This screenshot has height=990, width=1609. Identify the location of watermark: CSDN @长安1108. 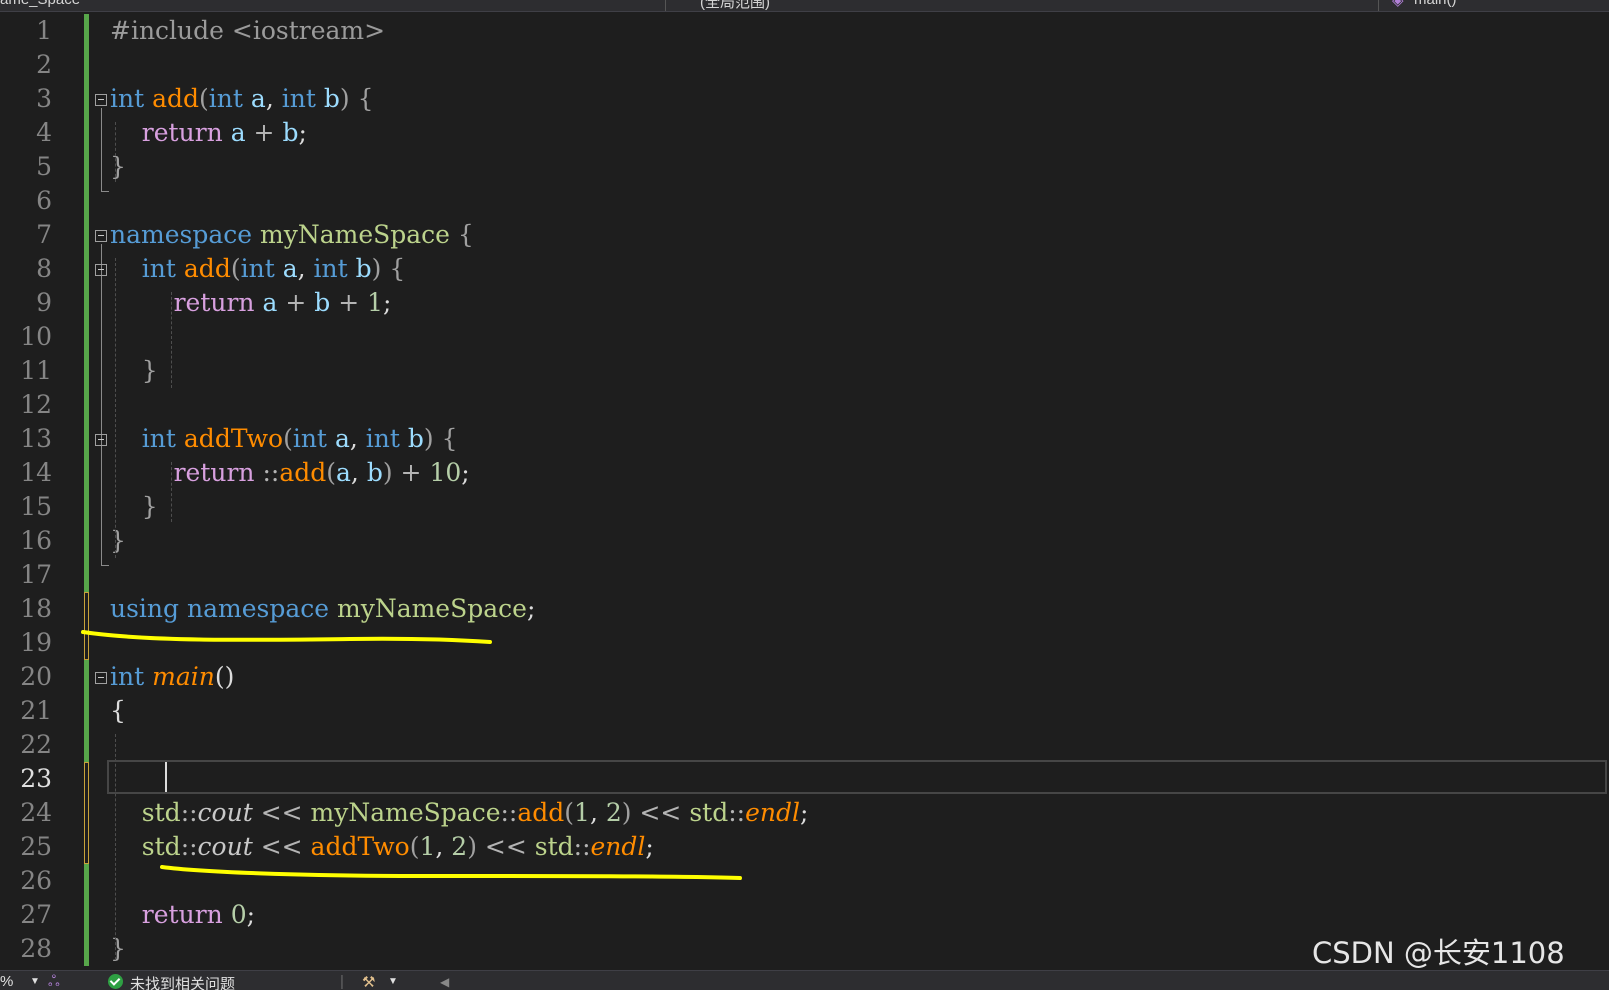
(1438, 953).